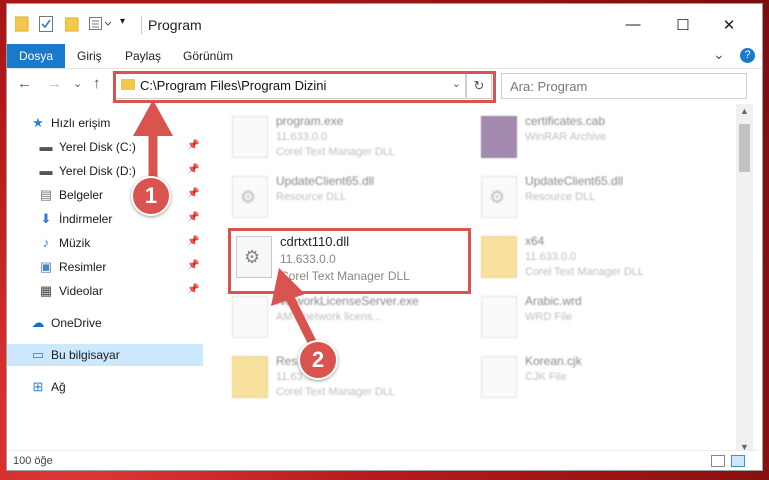  What do you see at coordinates (228, 230) in the screenshot?
I see `annotation-arrows` at bounding box center [228, 230].